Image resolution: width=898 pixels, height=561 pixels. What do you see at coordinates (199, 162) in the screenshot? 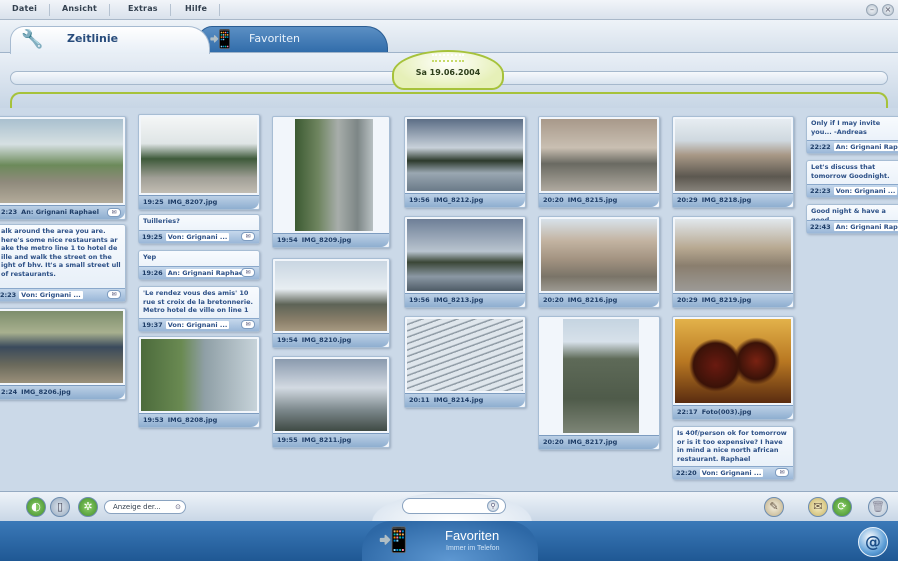
I see `photo-card: 19:25 IMG_8207.jpg` at bounding box center [199, 162].